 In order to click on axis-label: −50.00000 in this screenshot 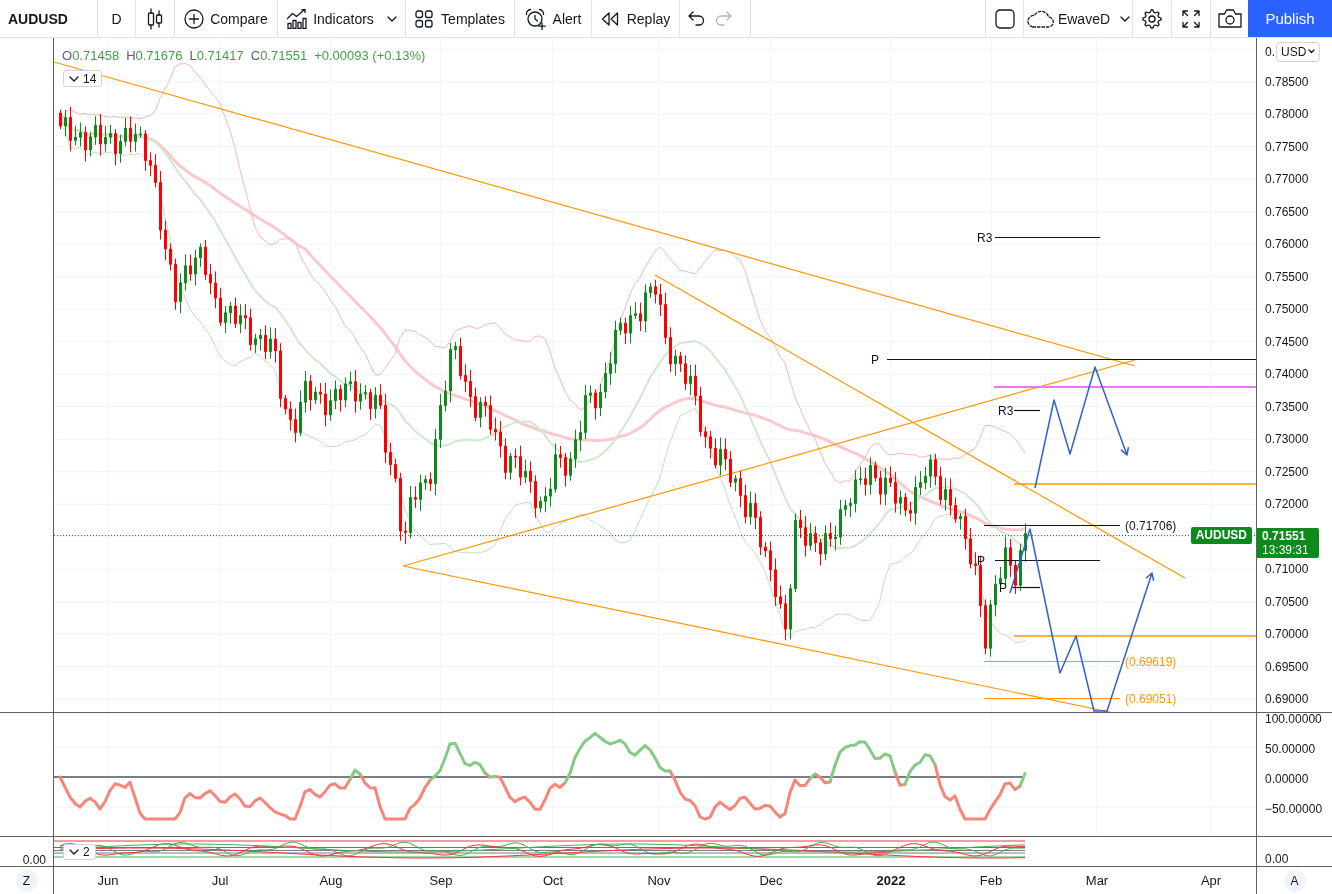, I will do `click(1294, 809)`.